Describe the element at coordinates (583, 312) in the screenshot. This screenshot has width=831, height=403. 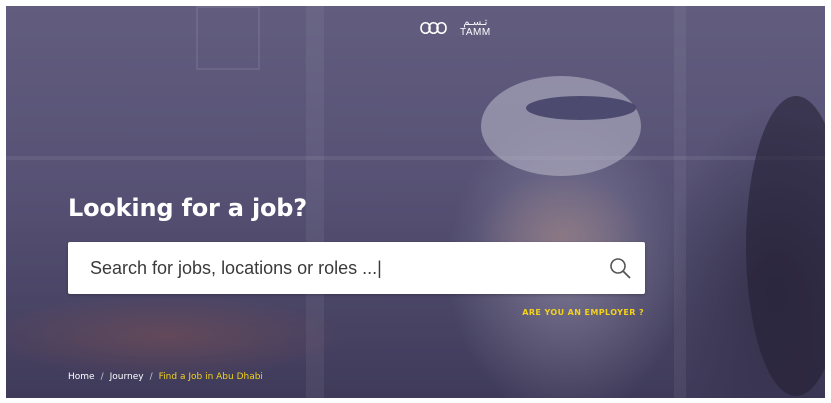
I see `employer-link: ARE YOU AN EMPLOYER ?` at that location.